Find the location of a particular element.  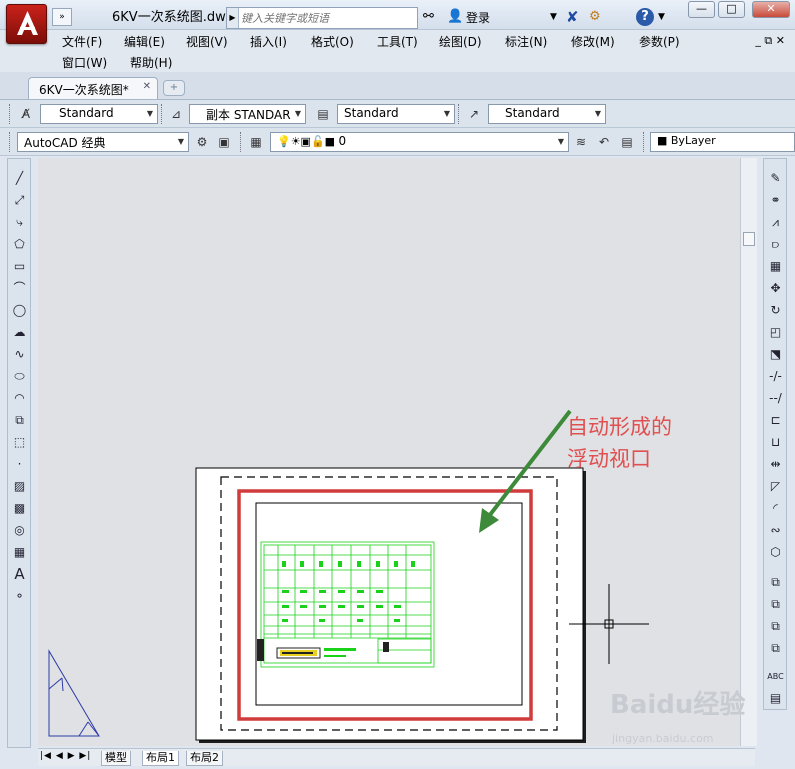

arc-icon: ⌒ is located at coordinates (19, 288).